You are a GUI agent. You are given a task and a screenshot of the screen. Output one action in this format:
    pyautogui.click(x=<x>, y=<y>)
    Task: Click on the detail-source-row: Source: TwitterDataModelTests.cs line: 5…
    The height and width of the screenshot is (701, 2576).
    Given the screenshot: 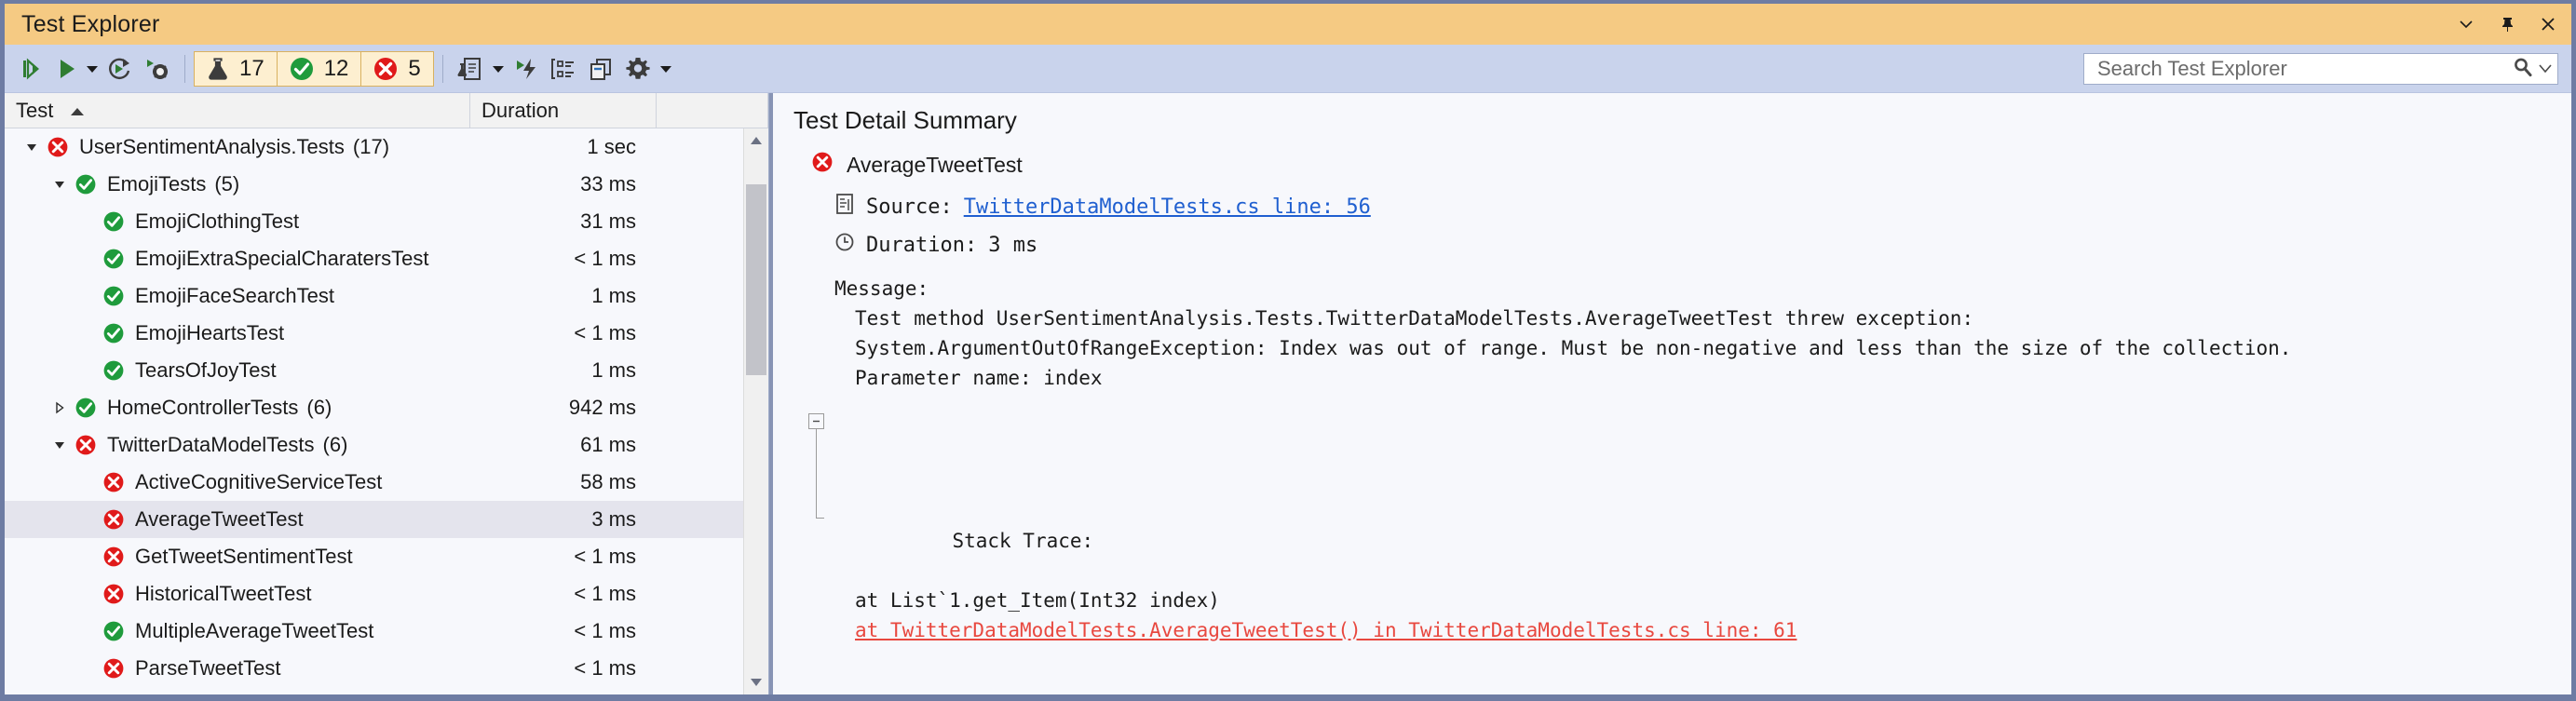 What is the action you would take?
    pyautogui.click(x=1702, y=207)
    